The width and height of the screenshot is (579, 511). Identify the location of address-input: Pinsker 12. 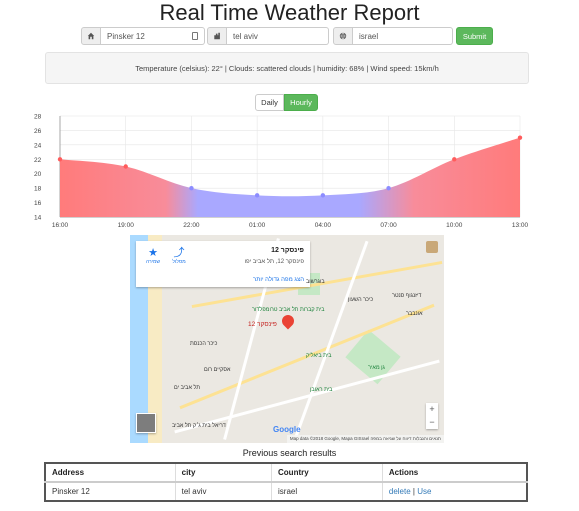
(153, 36).